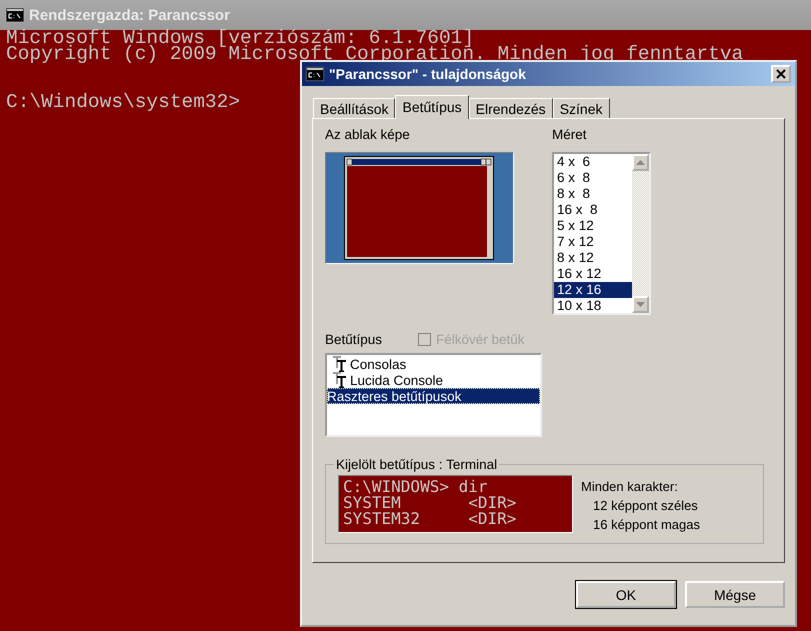  What do you see at coordinates (415, 487) in the screenshot?
I see `sample-line: C:\WINDOWS> dir` at bounding box center [415, 487].